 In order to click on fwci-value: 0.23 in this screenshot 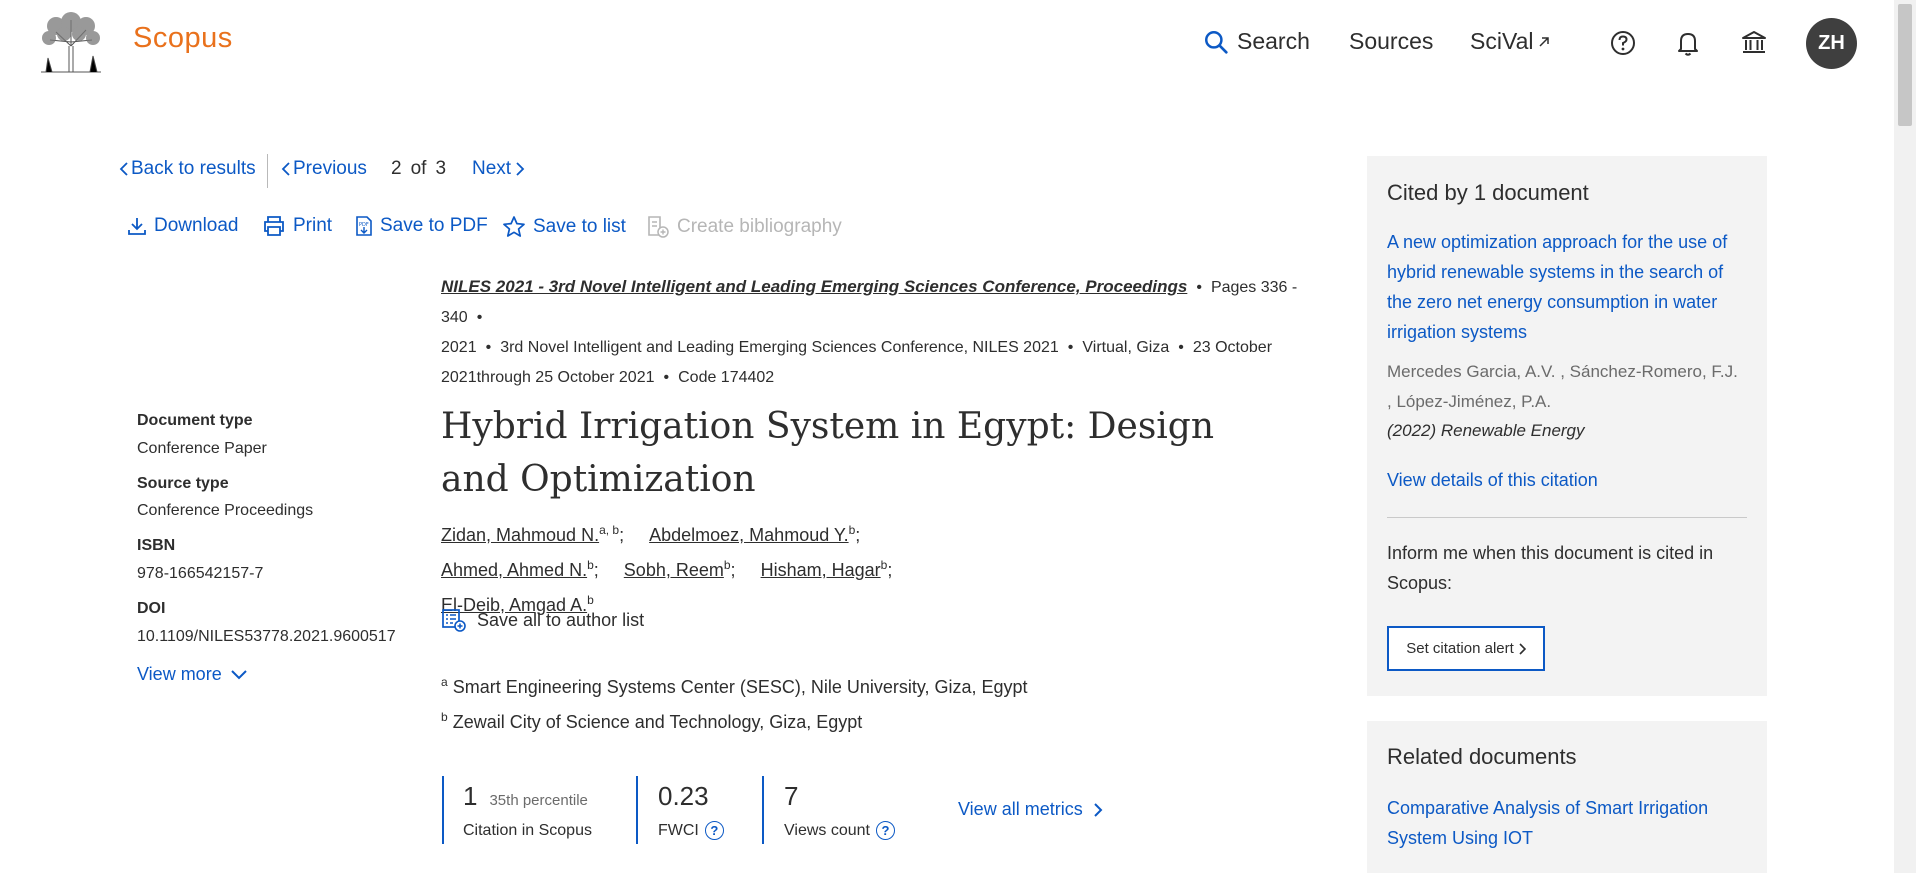, I will do `click(683, 796)`.